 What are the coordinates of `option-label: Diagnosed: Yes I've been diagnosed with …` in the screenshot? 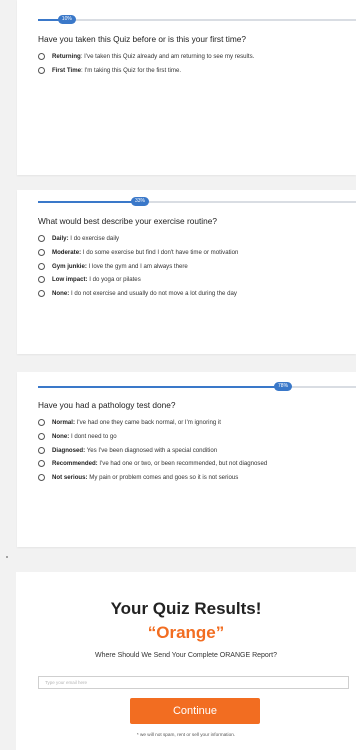 It's located at (134, 450).